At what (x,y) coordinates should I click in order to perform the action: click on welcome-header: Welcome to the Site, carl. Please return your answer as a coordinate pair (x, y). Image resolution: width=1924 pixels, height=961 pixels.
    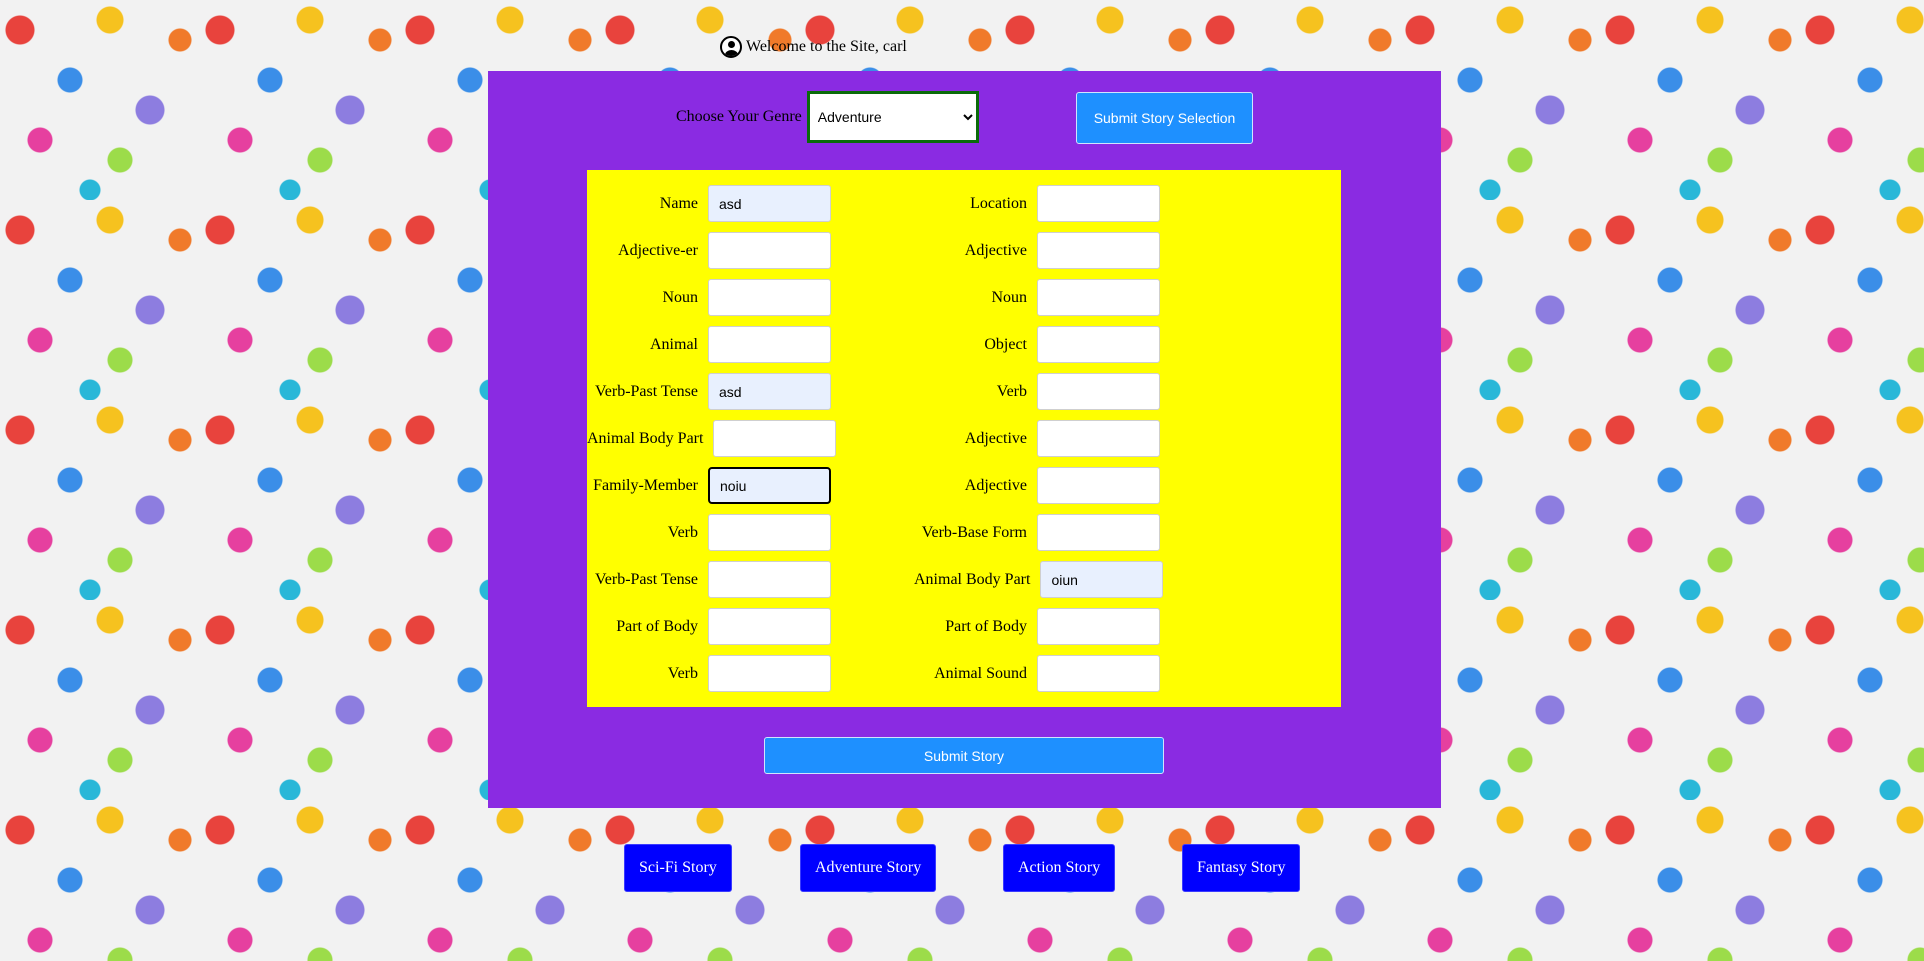
    Looking at the image, I should click on (813, 47).